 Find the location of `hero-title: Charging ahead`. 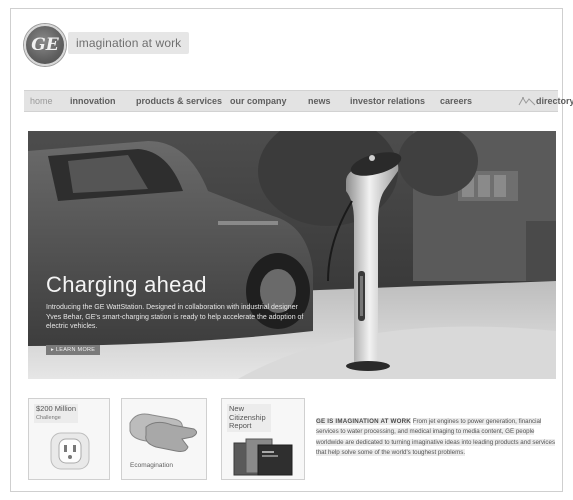

hero-title: Charging ahead is located at coordinates (126, 284).